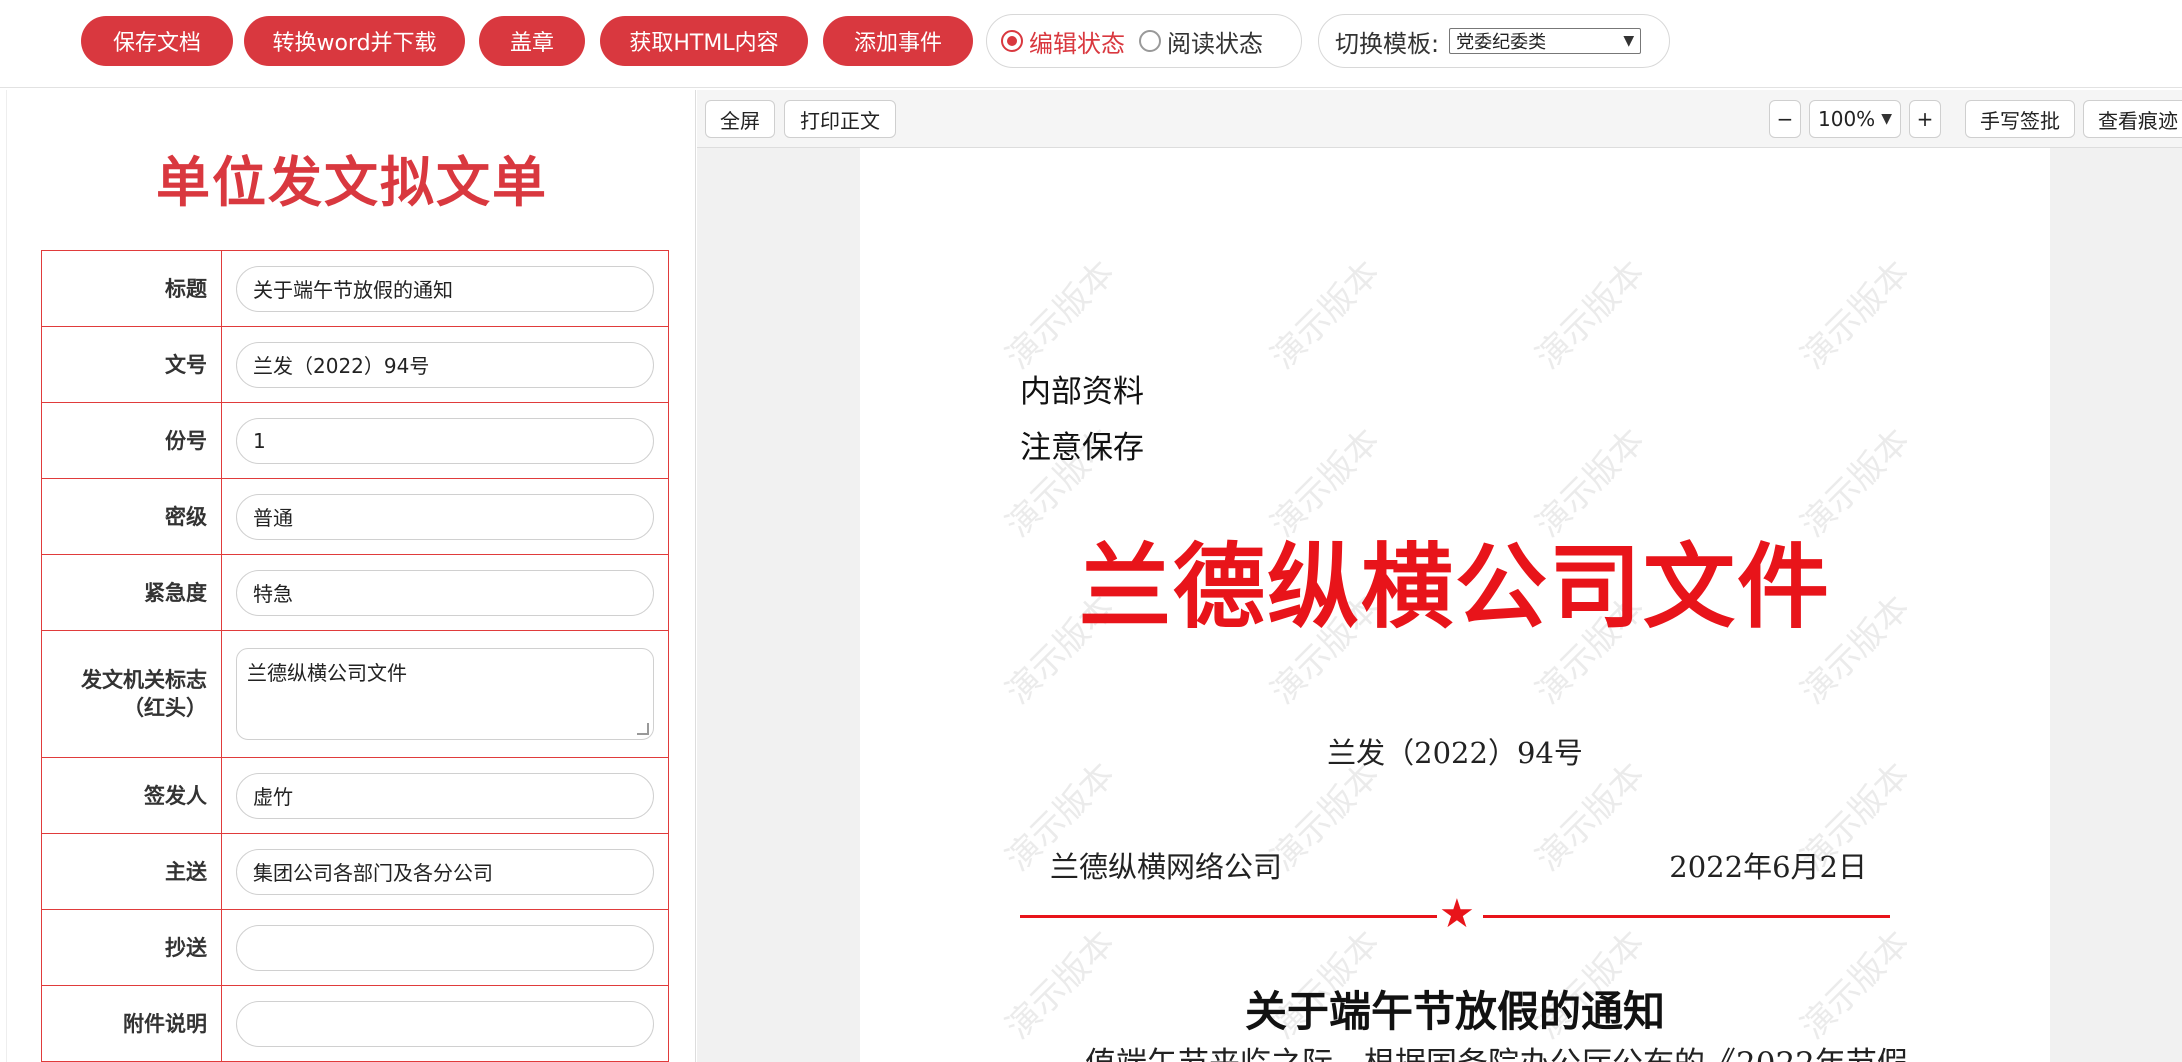 The image size is (2182, 1062). Describe the element at coordinates (1150, 41) in the screenshot. I see `radio-unchecked-icon` at that location.